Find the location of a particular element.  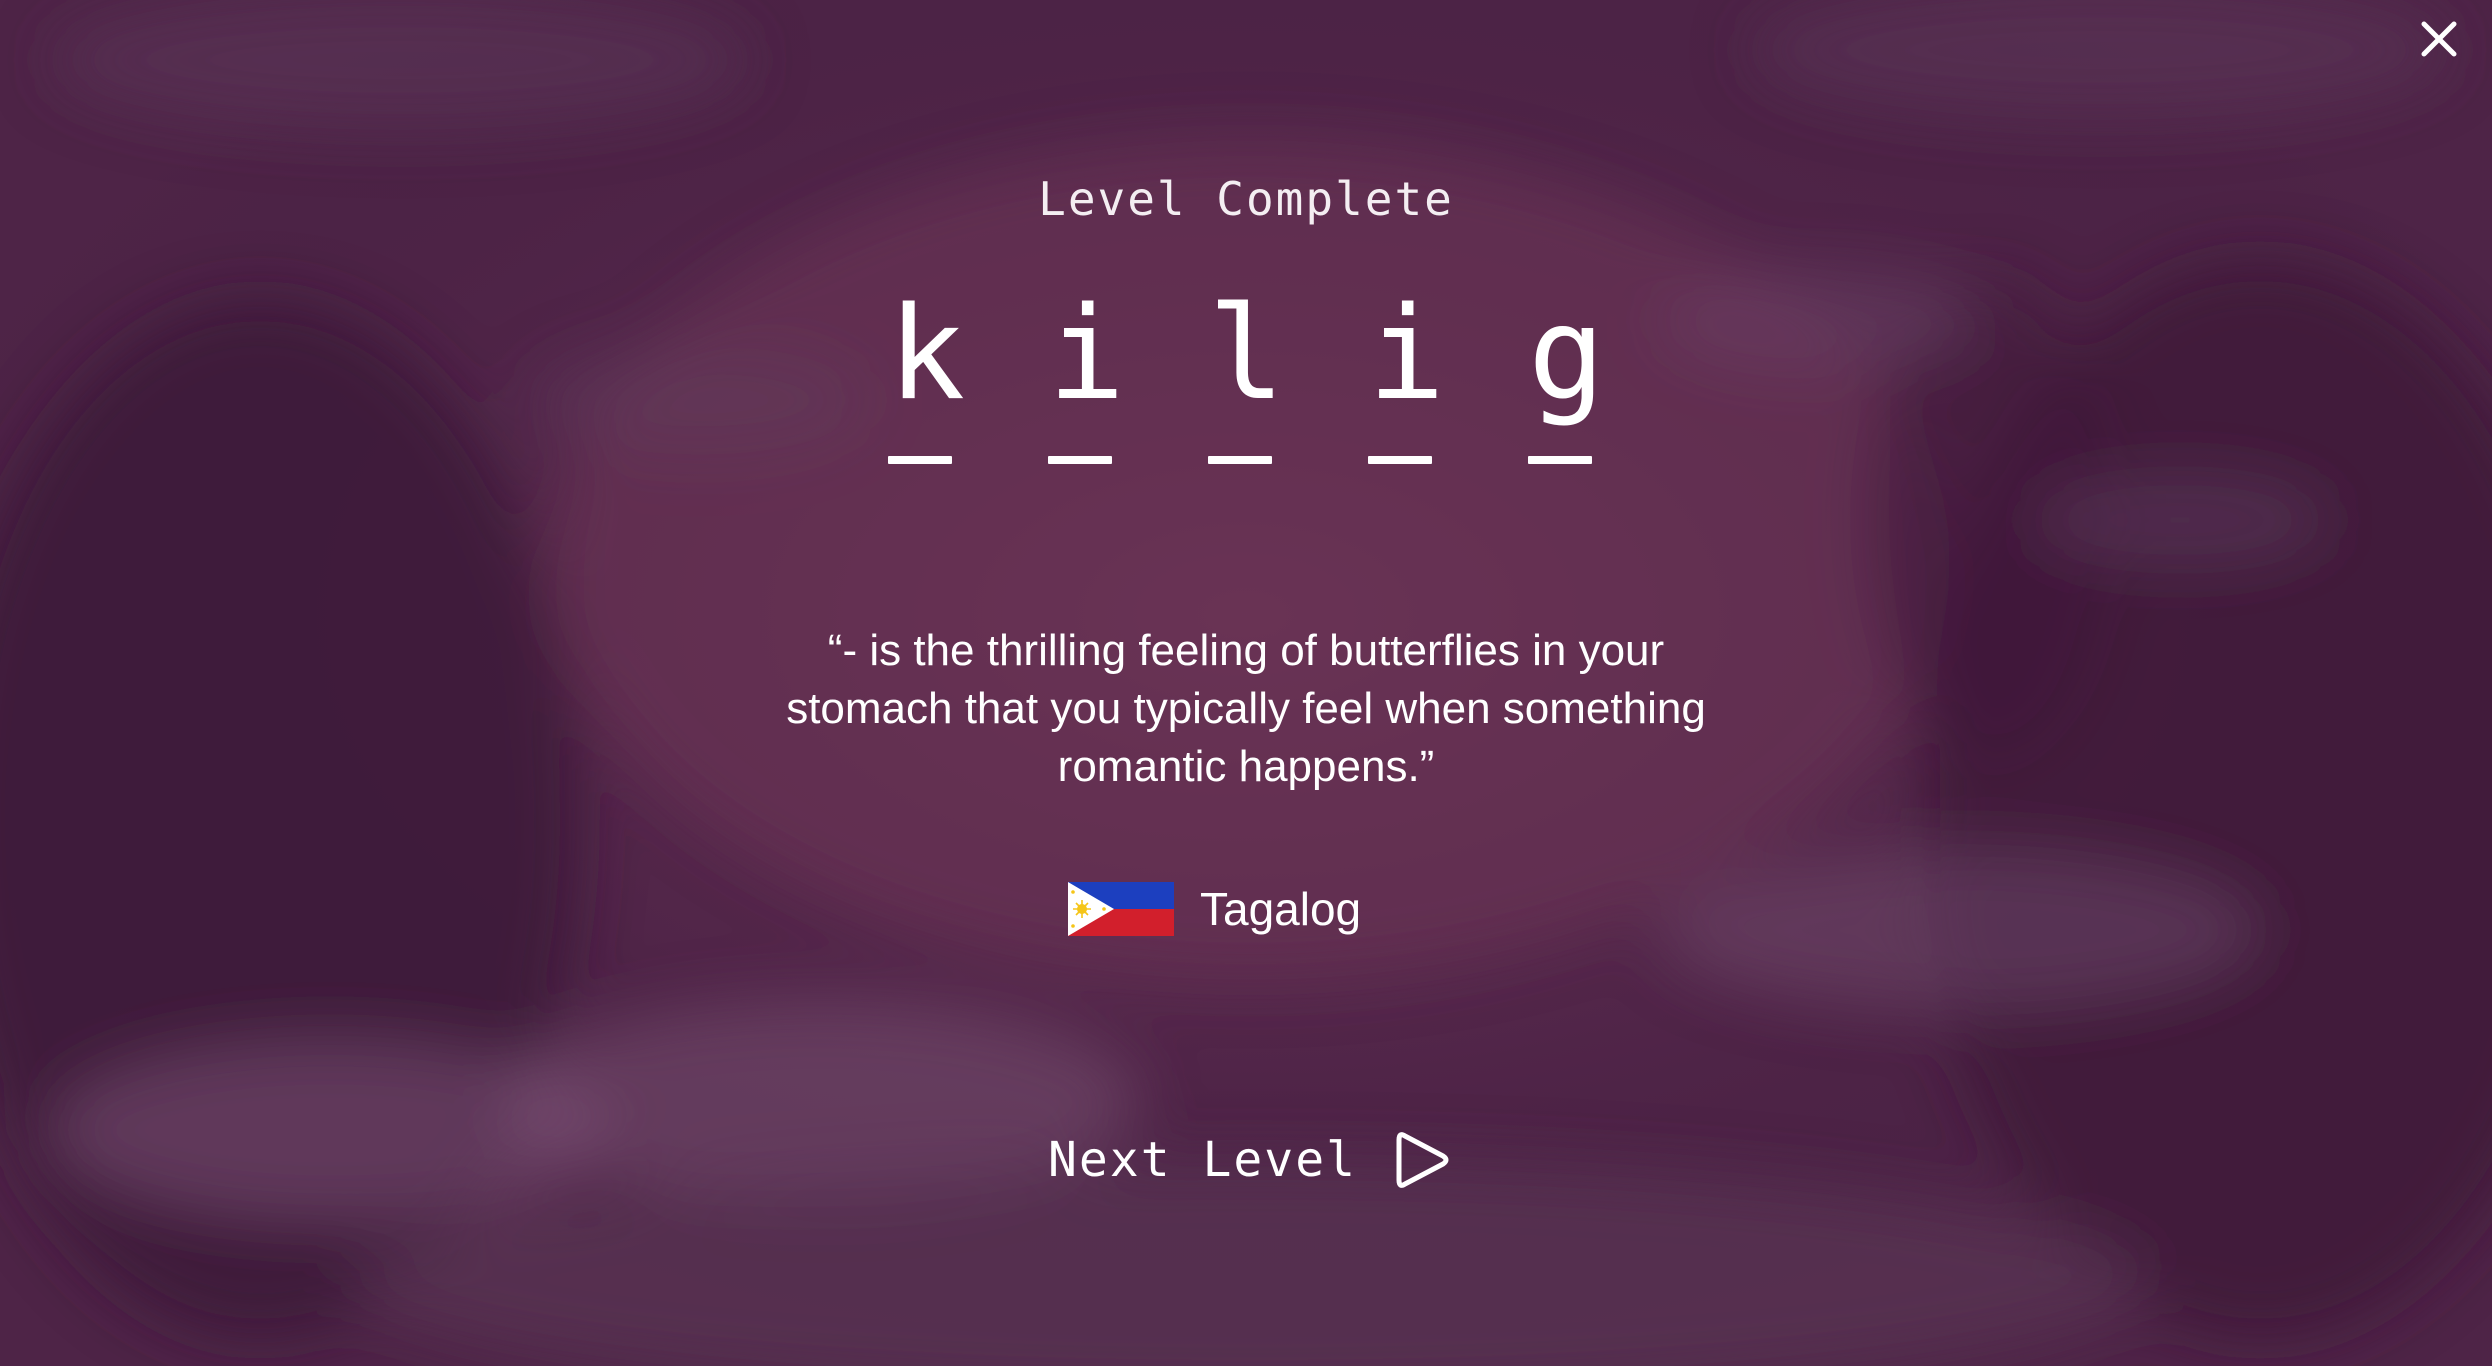

solved-word: k i l i g is located at coordinates (1247, 375).